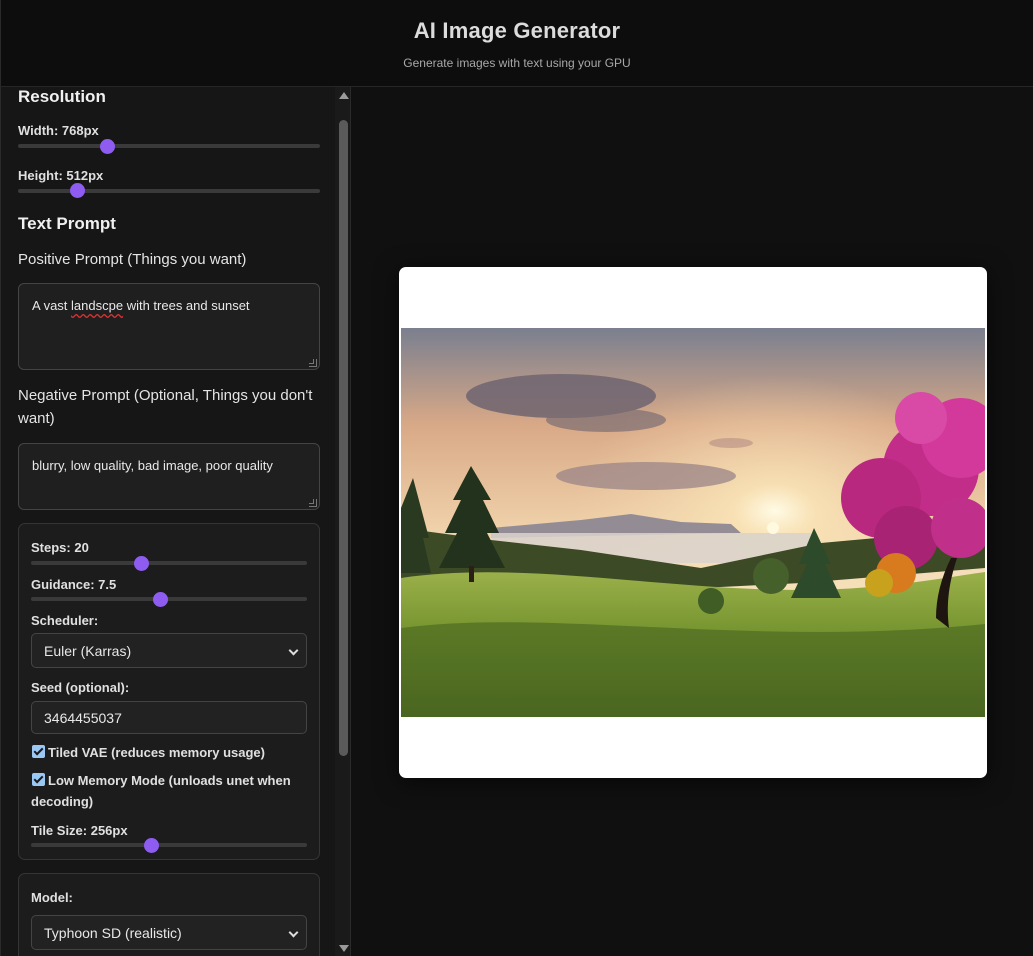 This screenshot has height=956, width=1033. Describe the element at coordinates (141, 563) in the screenshot. I see `steps-slider-thumb` at that location.